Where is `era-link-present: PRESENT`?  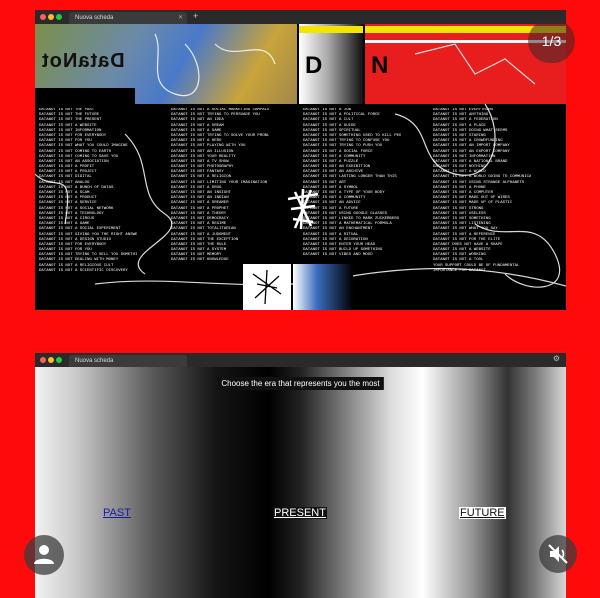 era-link-present: PRESENT is located at coordinates (300, 513).